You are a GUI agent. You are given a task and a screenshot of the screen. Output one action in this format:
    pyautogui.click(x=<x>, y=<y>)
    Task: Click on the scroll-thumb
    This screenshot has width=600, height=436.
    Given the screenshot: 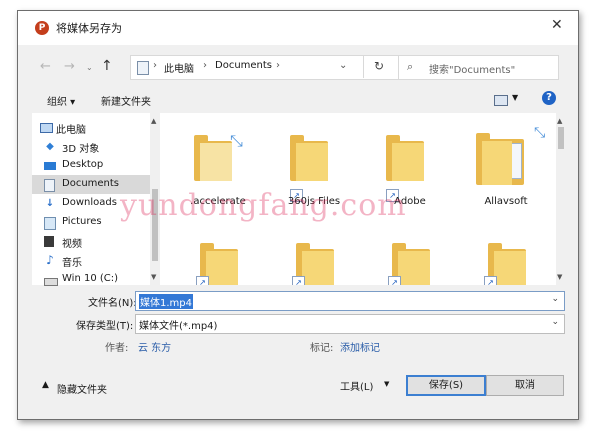 What is the action you would take?
    pyautogui.click(x=561, y=138)
    